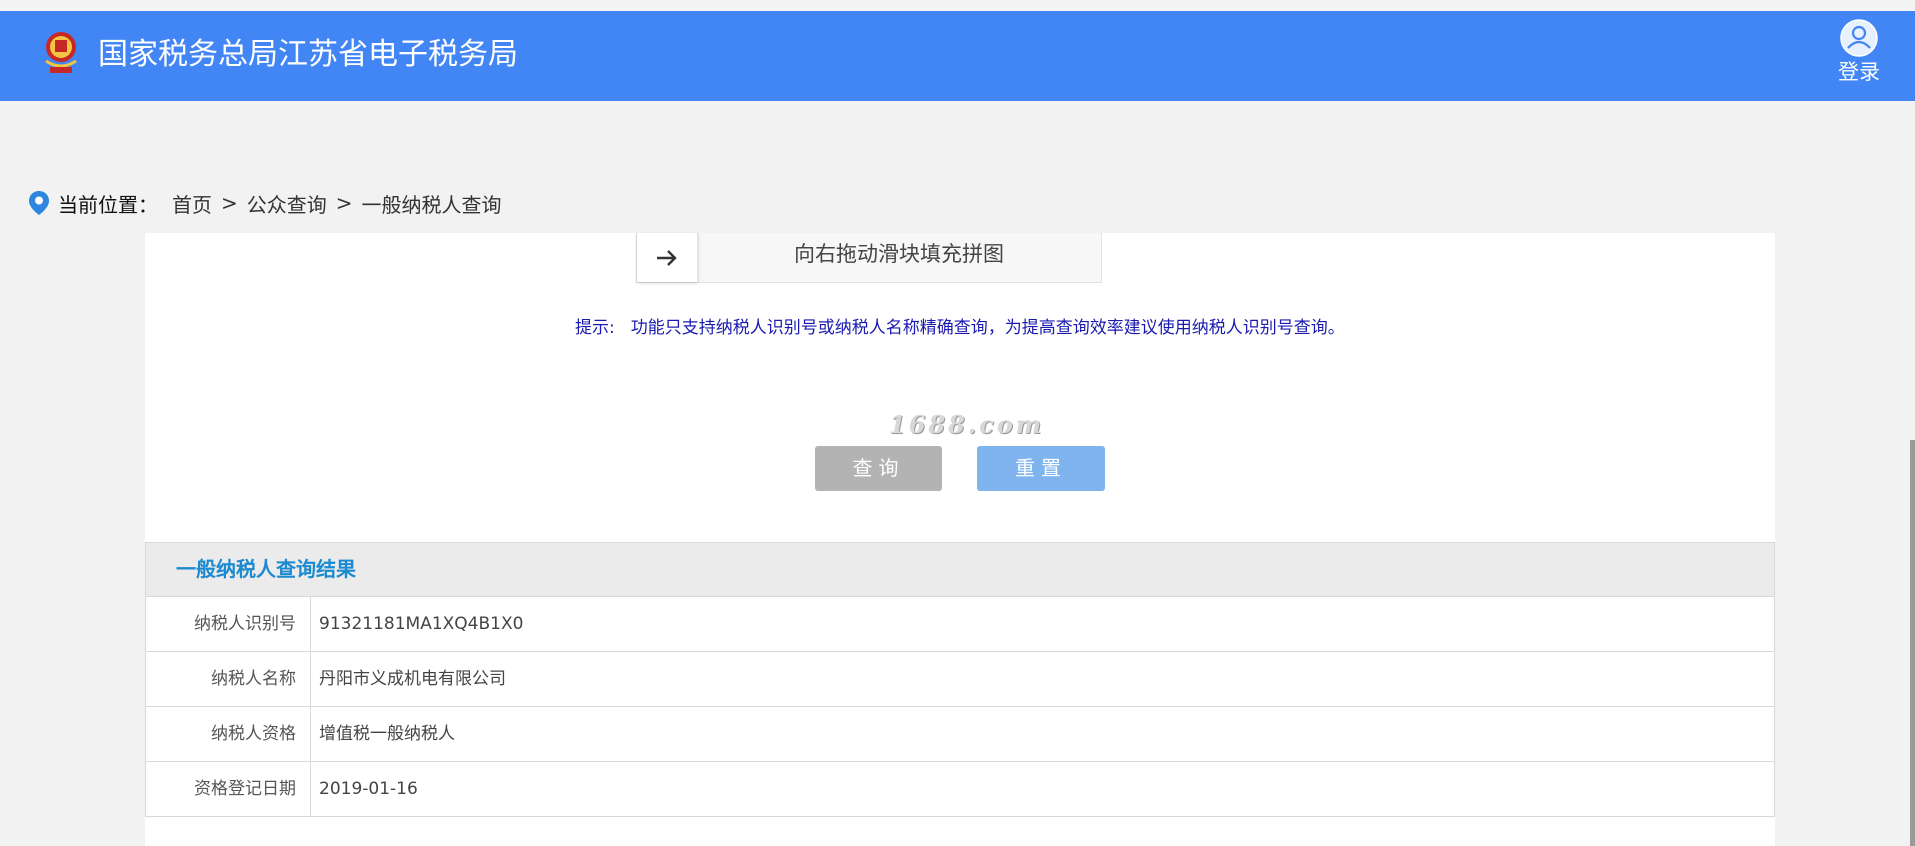 The width and height of the screenshot is (1915, 846). What do you see at coordinates (967, 424) in the screenshot?
I see `watermark: 1688.com` at bounding box center [967, 424].